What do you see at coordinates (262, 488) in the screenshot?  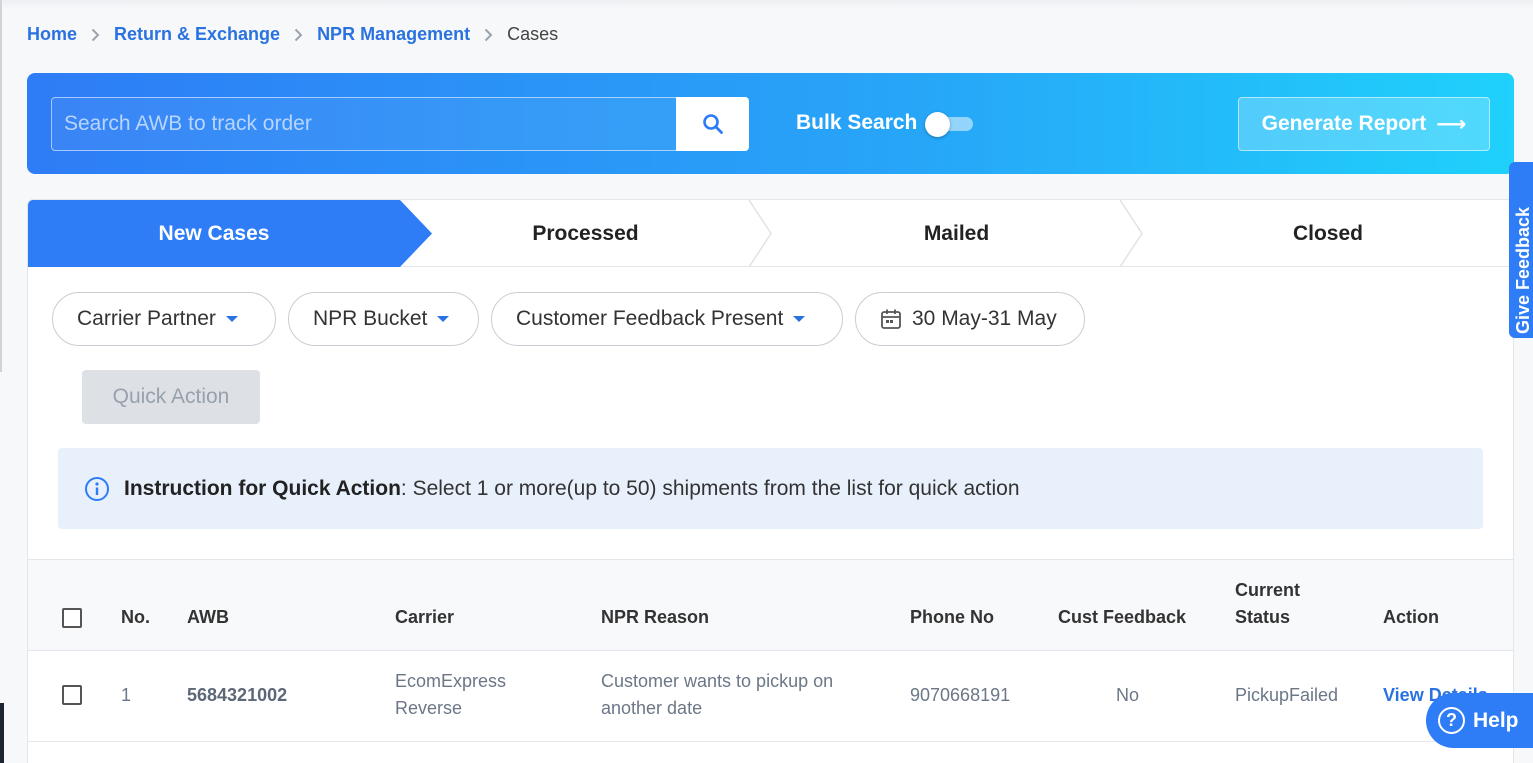 I see `instruction-title: Instruction for Quick Action` at bounding box center [262, 488].